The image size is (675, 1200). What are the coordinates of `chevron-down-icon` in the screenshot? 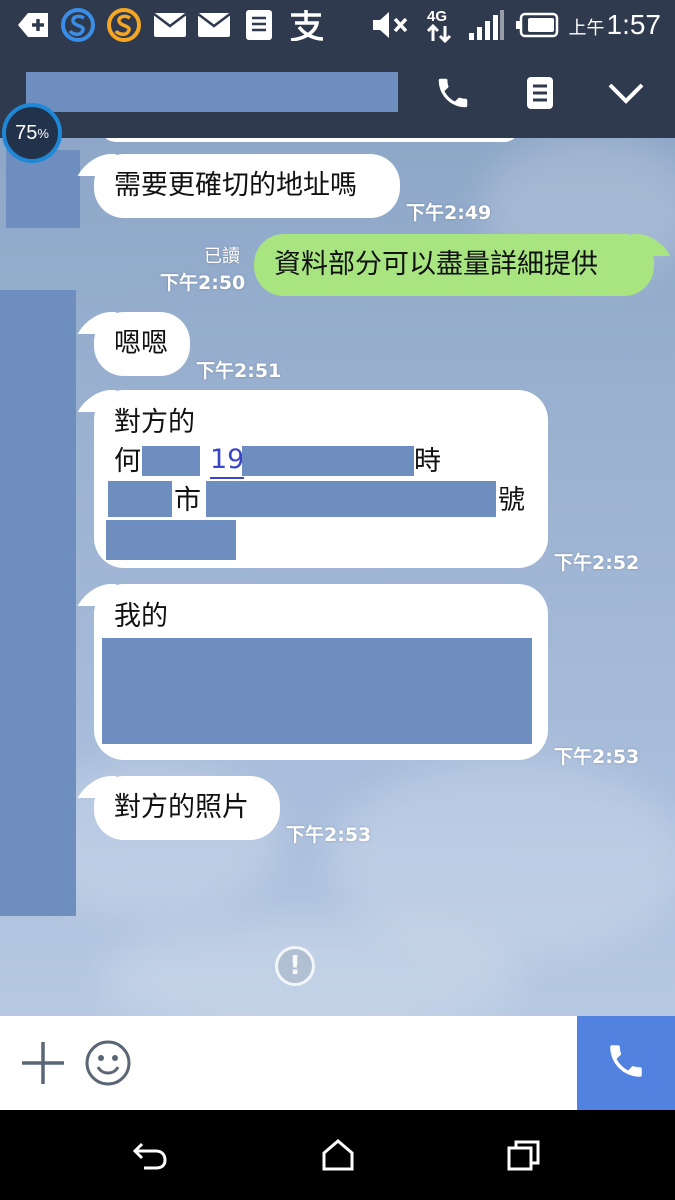 It's located at (626, 95).